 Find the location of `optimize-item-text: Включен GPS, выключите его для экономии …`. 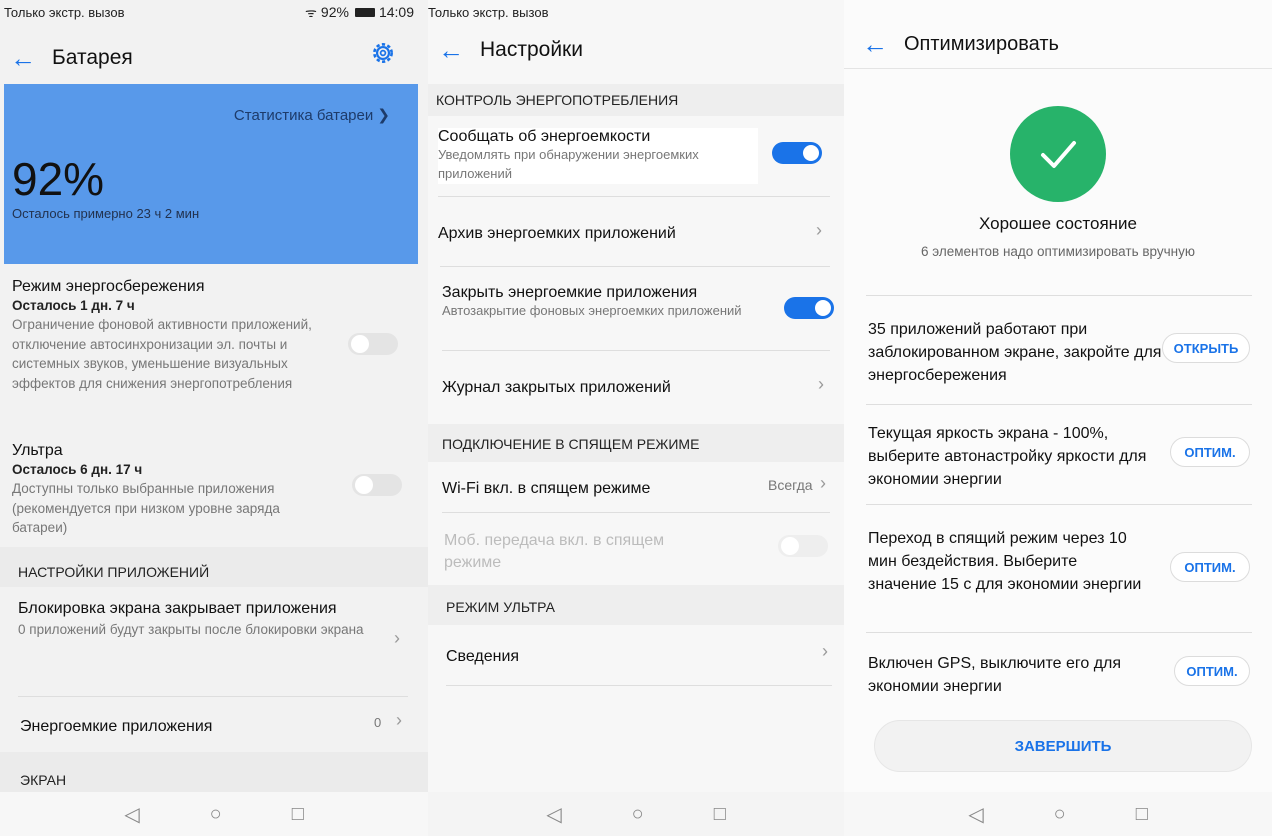

optimize-item-text: Включен GPS, выключите его для экономии … is located at coordinates (995, 675).